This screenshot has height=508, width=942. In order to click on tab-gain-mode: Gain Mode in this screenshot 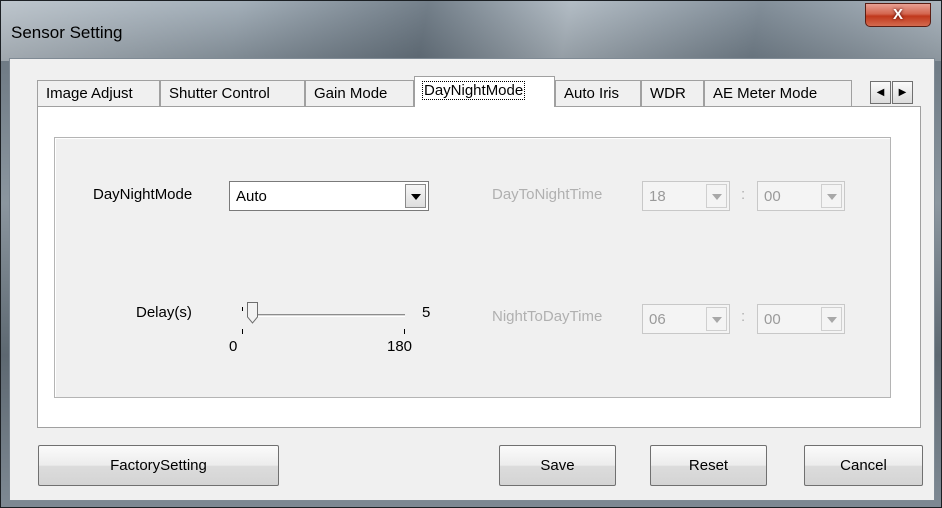, I will do `click(359, 93)`.